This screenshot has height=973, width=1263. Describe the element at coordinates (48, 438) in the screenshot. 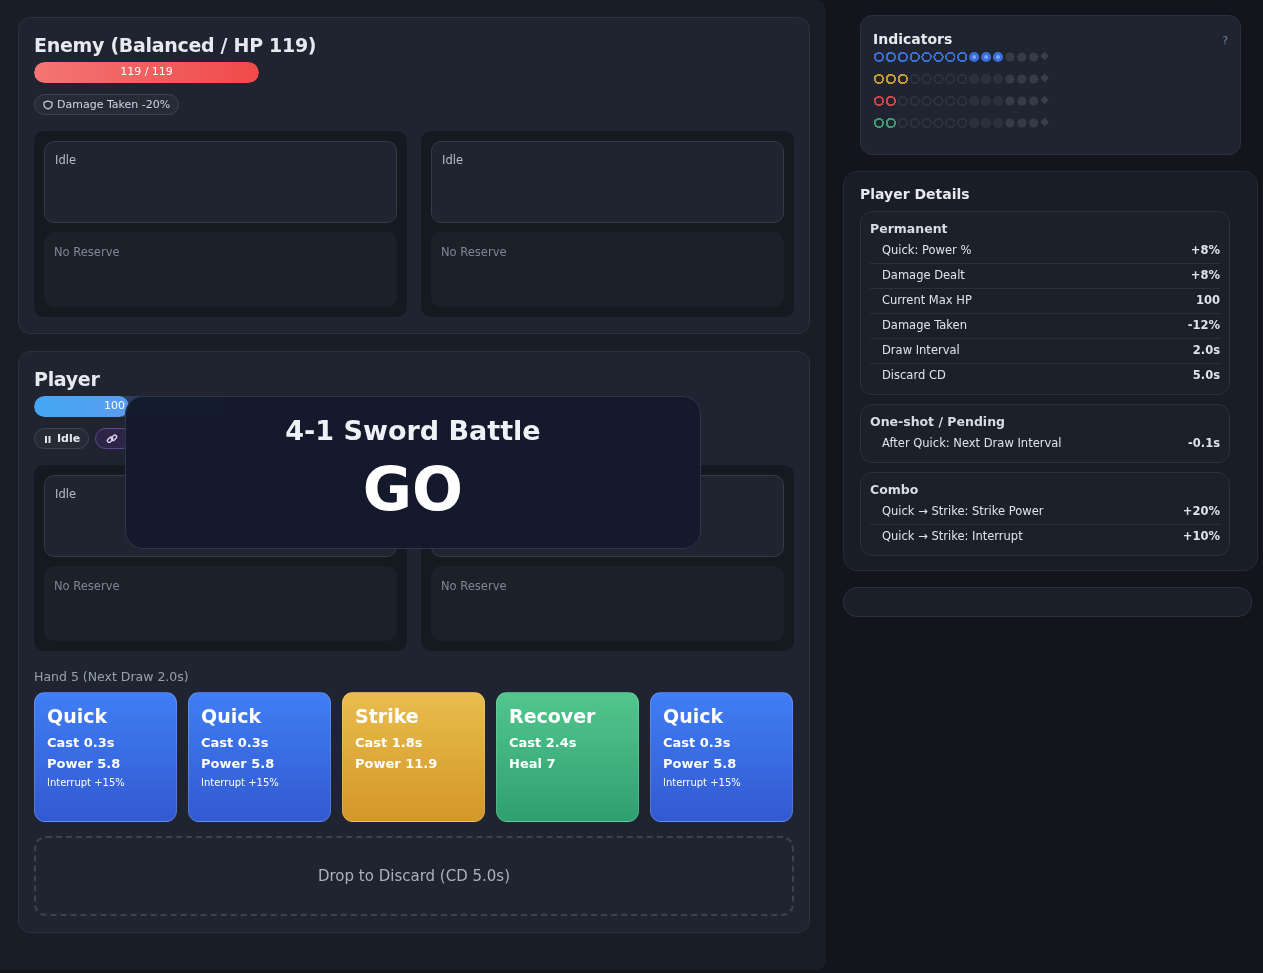

I see `pause-icon` at that location.